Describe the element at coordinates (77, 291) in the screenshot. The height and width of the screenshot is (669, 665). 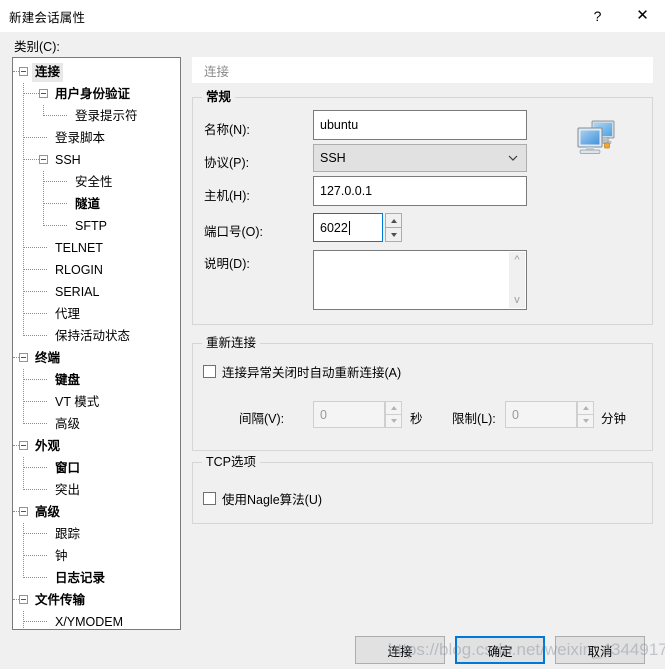
I see `tree-item-label: SERIAL` at that location.